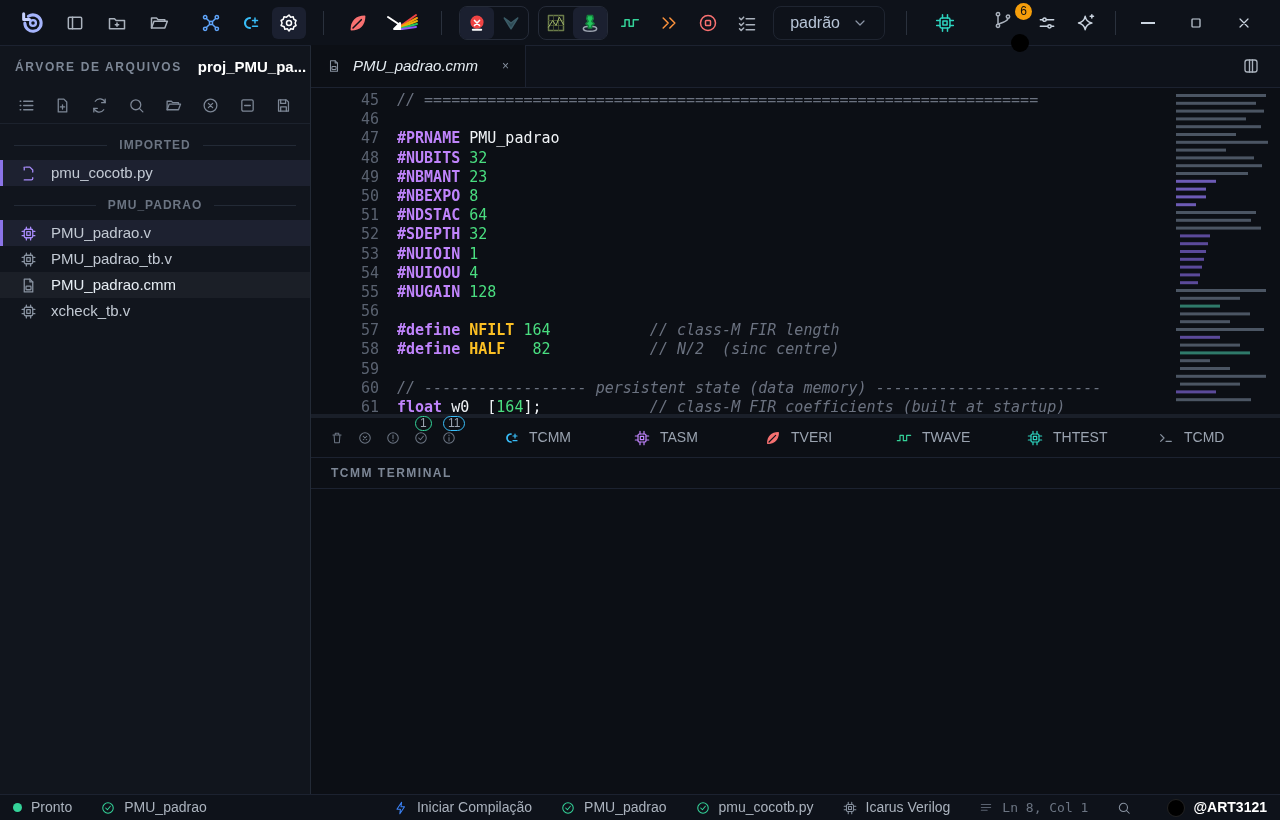 Image resolution: width=1280 pixels, height=820 pixels. I want to click on line-number: 57, so click(369, 331).